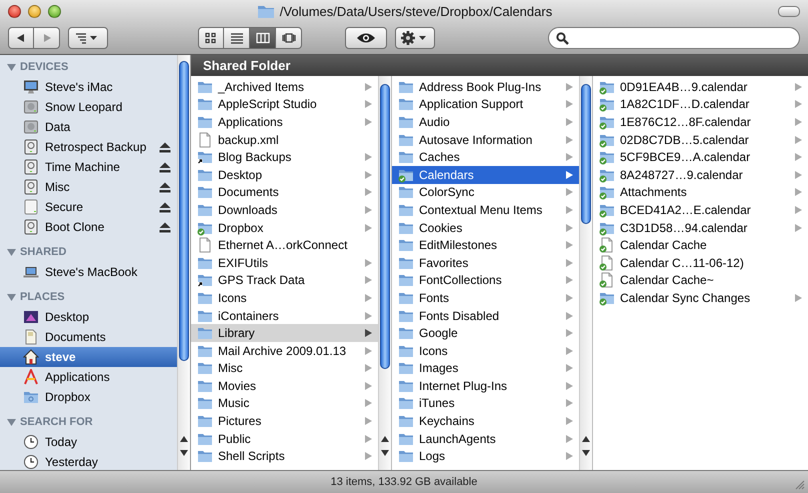 The height and width of the screenshot is (493, 808). I want to click on icons-view-button, so click(211, 38).